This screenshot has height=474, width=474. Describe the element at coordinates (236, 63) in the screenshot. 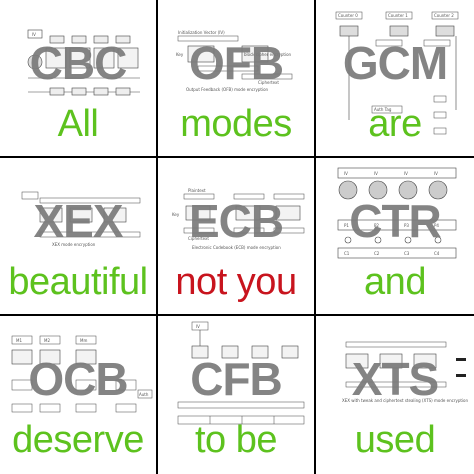

I see `mode-label-ofb: OFB` at that location.